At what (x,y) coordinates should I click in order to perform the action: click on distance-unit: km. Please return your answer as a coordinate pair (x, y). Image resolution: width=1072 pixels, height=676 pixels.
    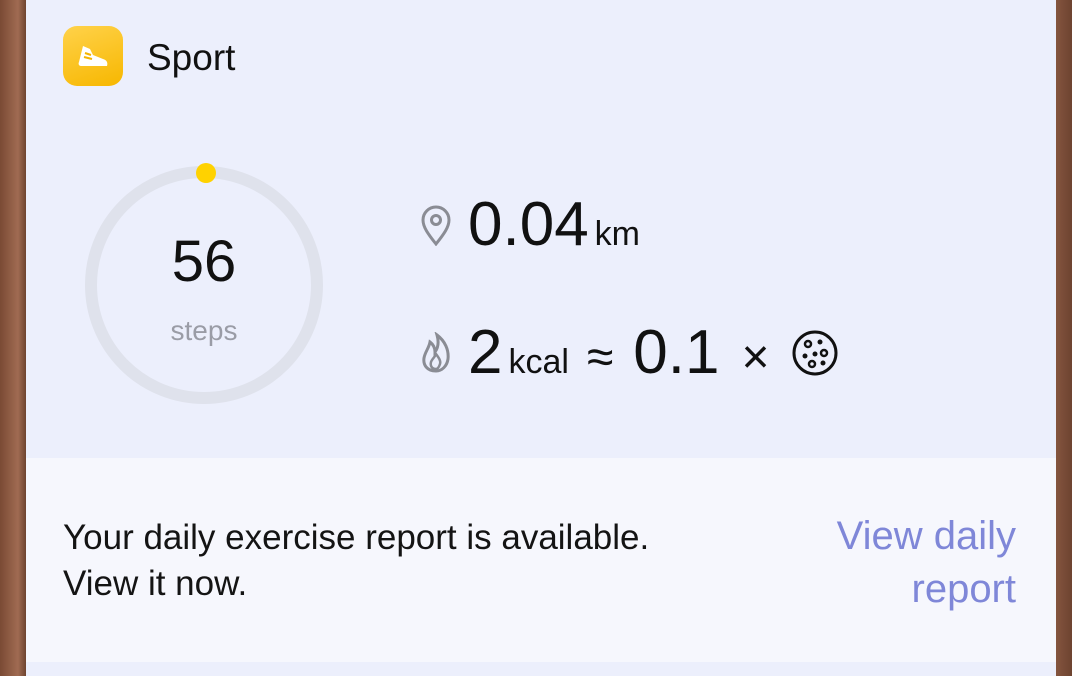
    Looking at the image, I should click on (617, 234).